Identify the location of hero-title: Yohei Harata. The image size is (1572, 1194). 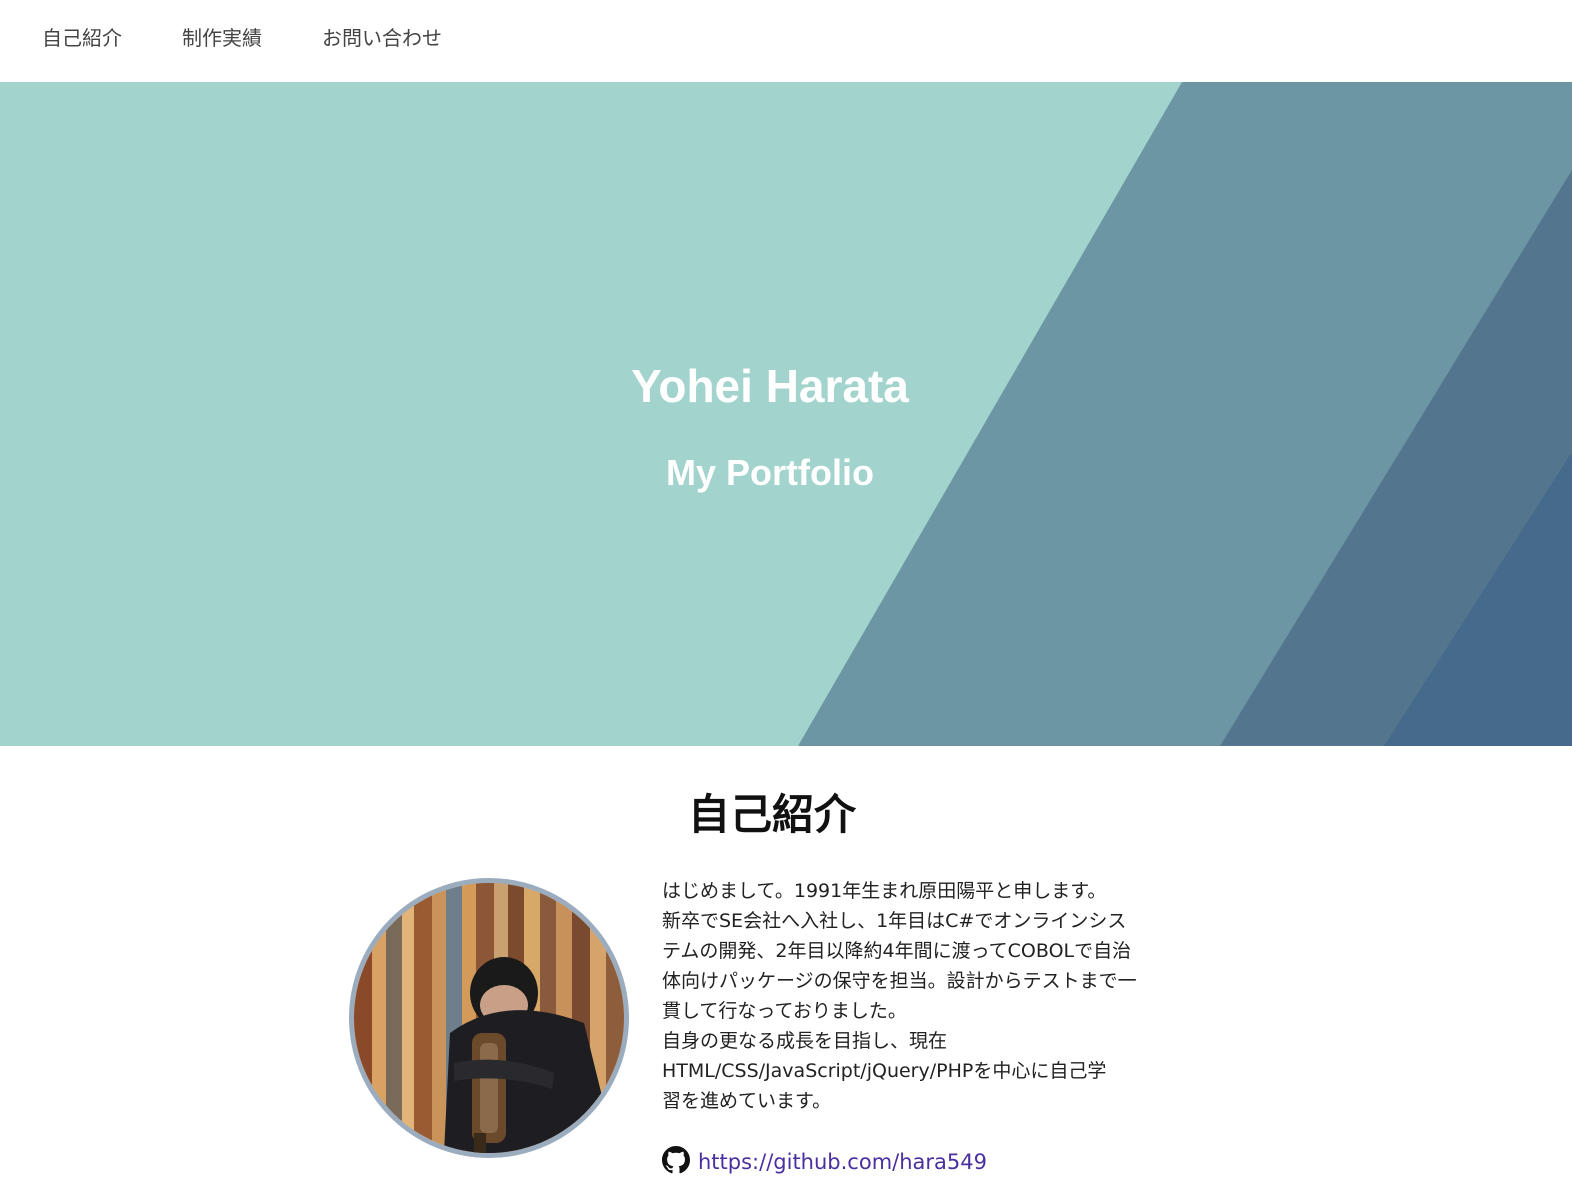
(770, 386).